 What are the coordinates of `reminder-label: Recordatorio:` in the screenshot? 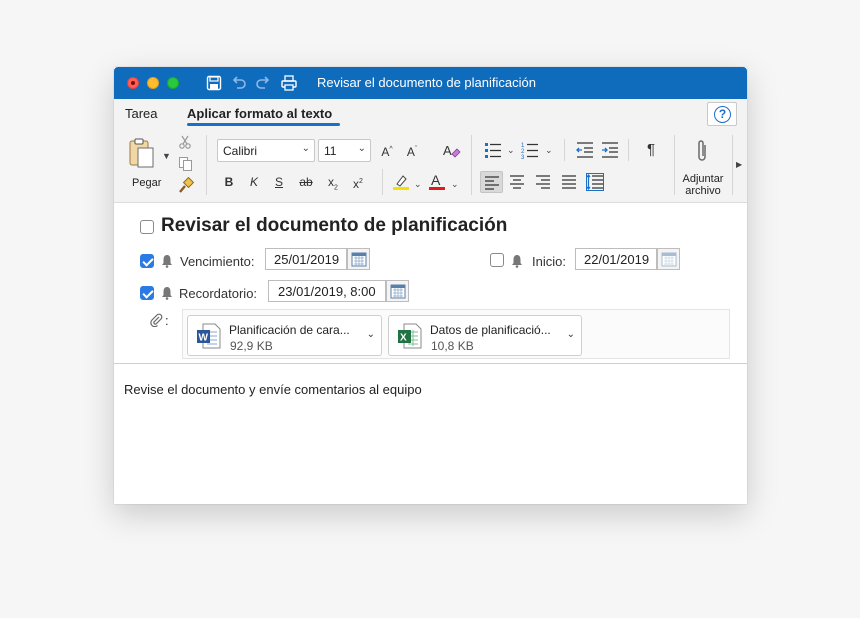 It's located at (218, 293).